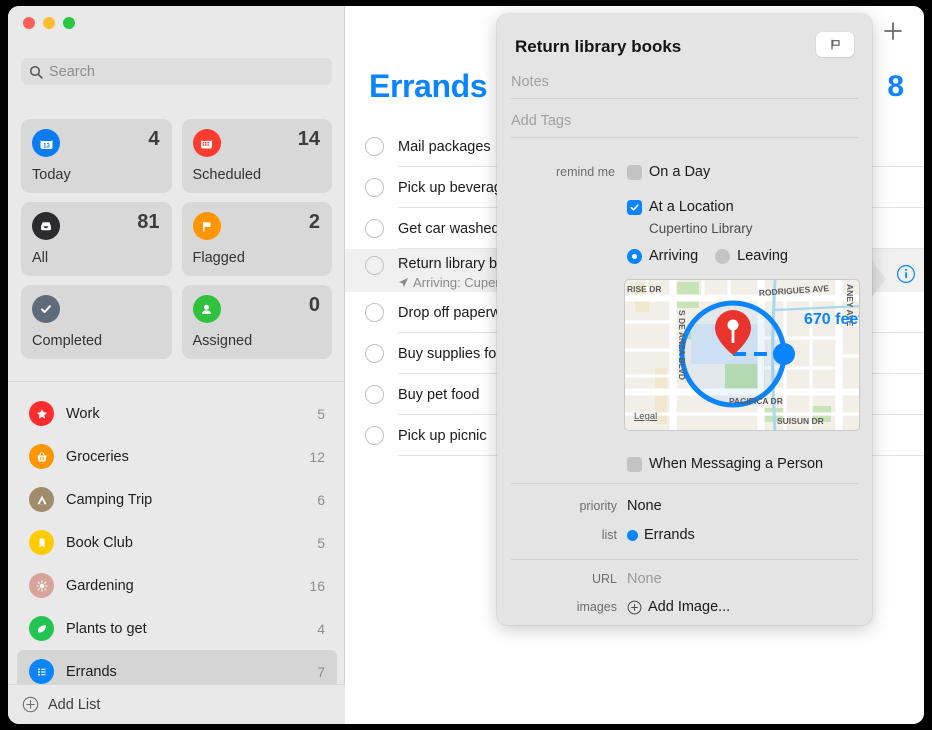 The image size is (932, 730). I want to click on priority-label: priority, so click(598, 506).